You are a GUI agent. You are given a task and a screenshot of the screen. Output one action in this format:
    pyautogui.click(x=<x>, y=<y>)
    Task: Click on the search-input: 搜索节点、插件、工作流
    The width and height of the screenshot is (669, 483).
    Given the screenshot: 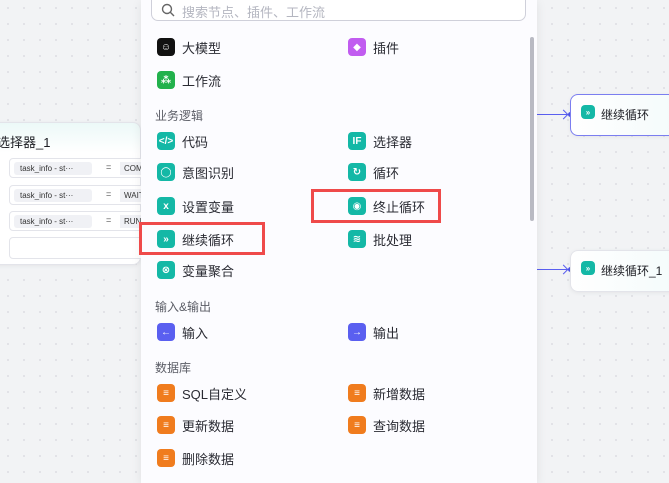 What is the action you would take?
    pyautogui.click(x=338, y=10)
    